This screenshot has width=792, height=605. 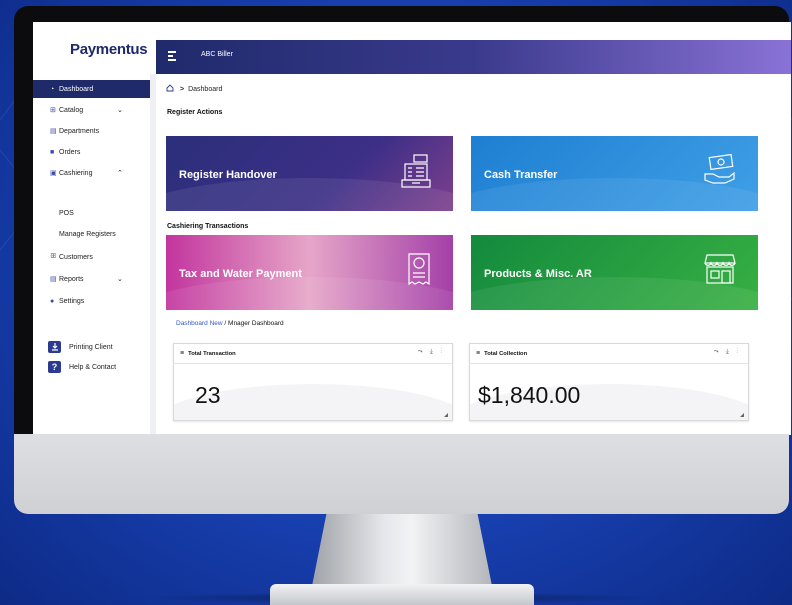 I want to click on sidebar-item-reports: ▤ Reports ⌄, so click(x=91, y=279).